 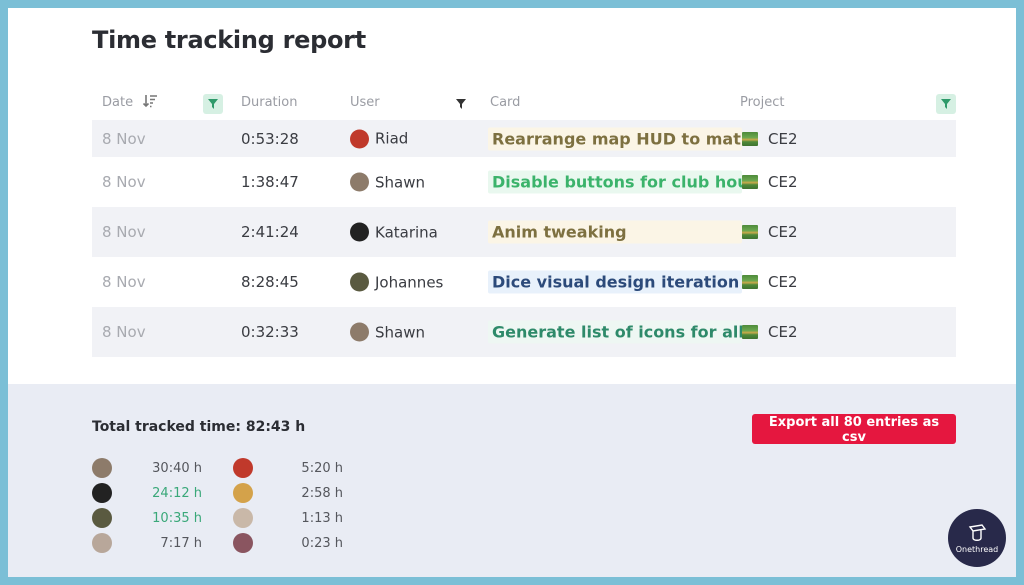 I want to click on column-date: Date, so click(x=117, y=102).